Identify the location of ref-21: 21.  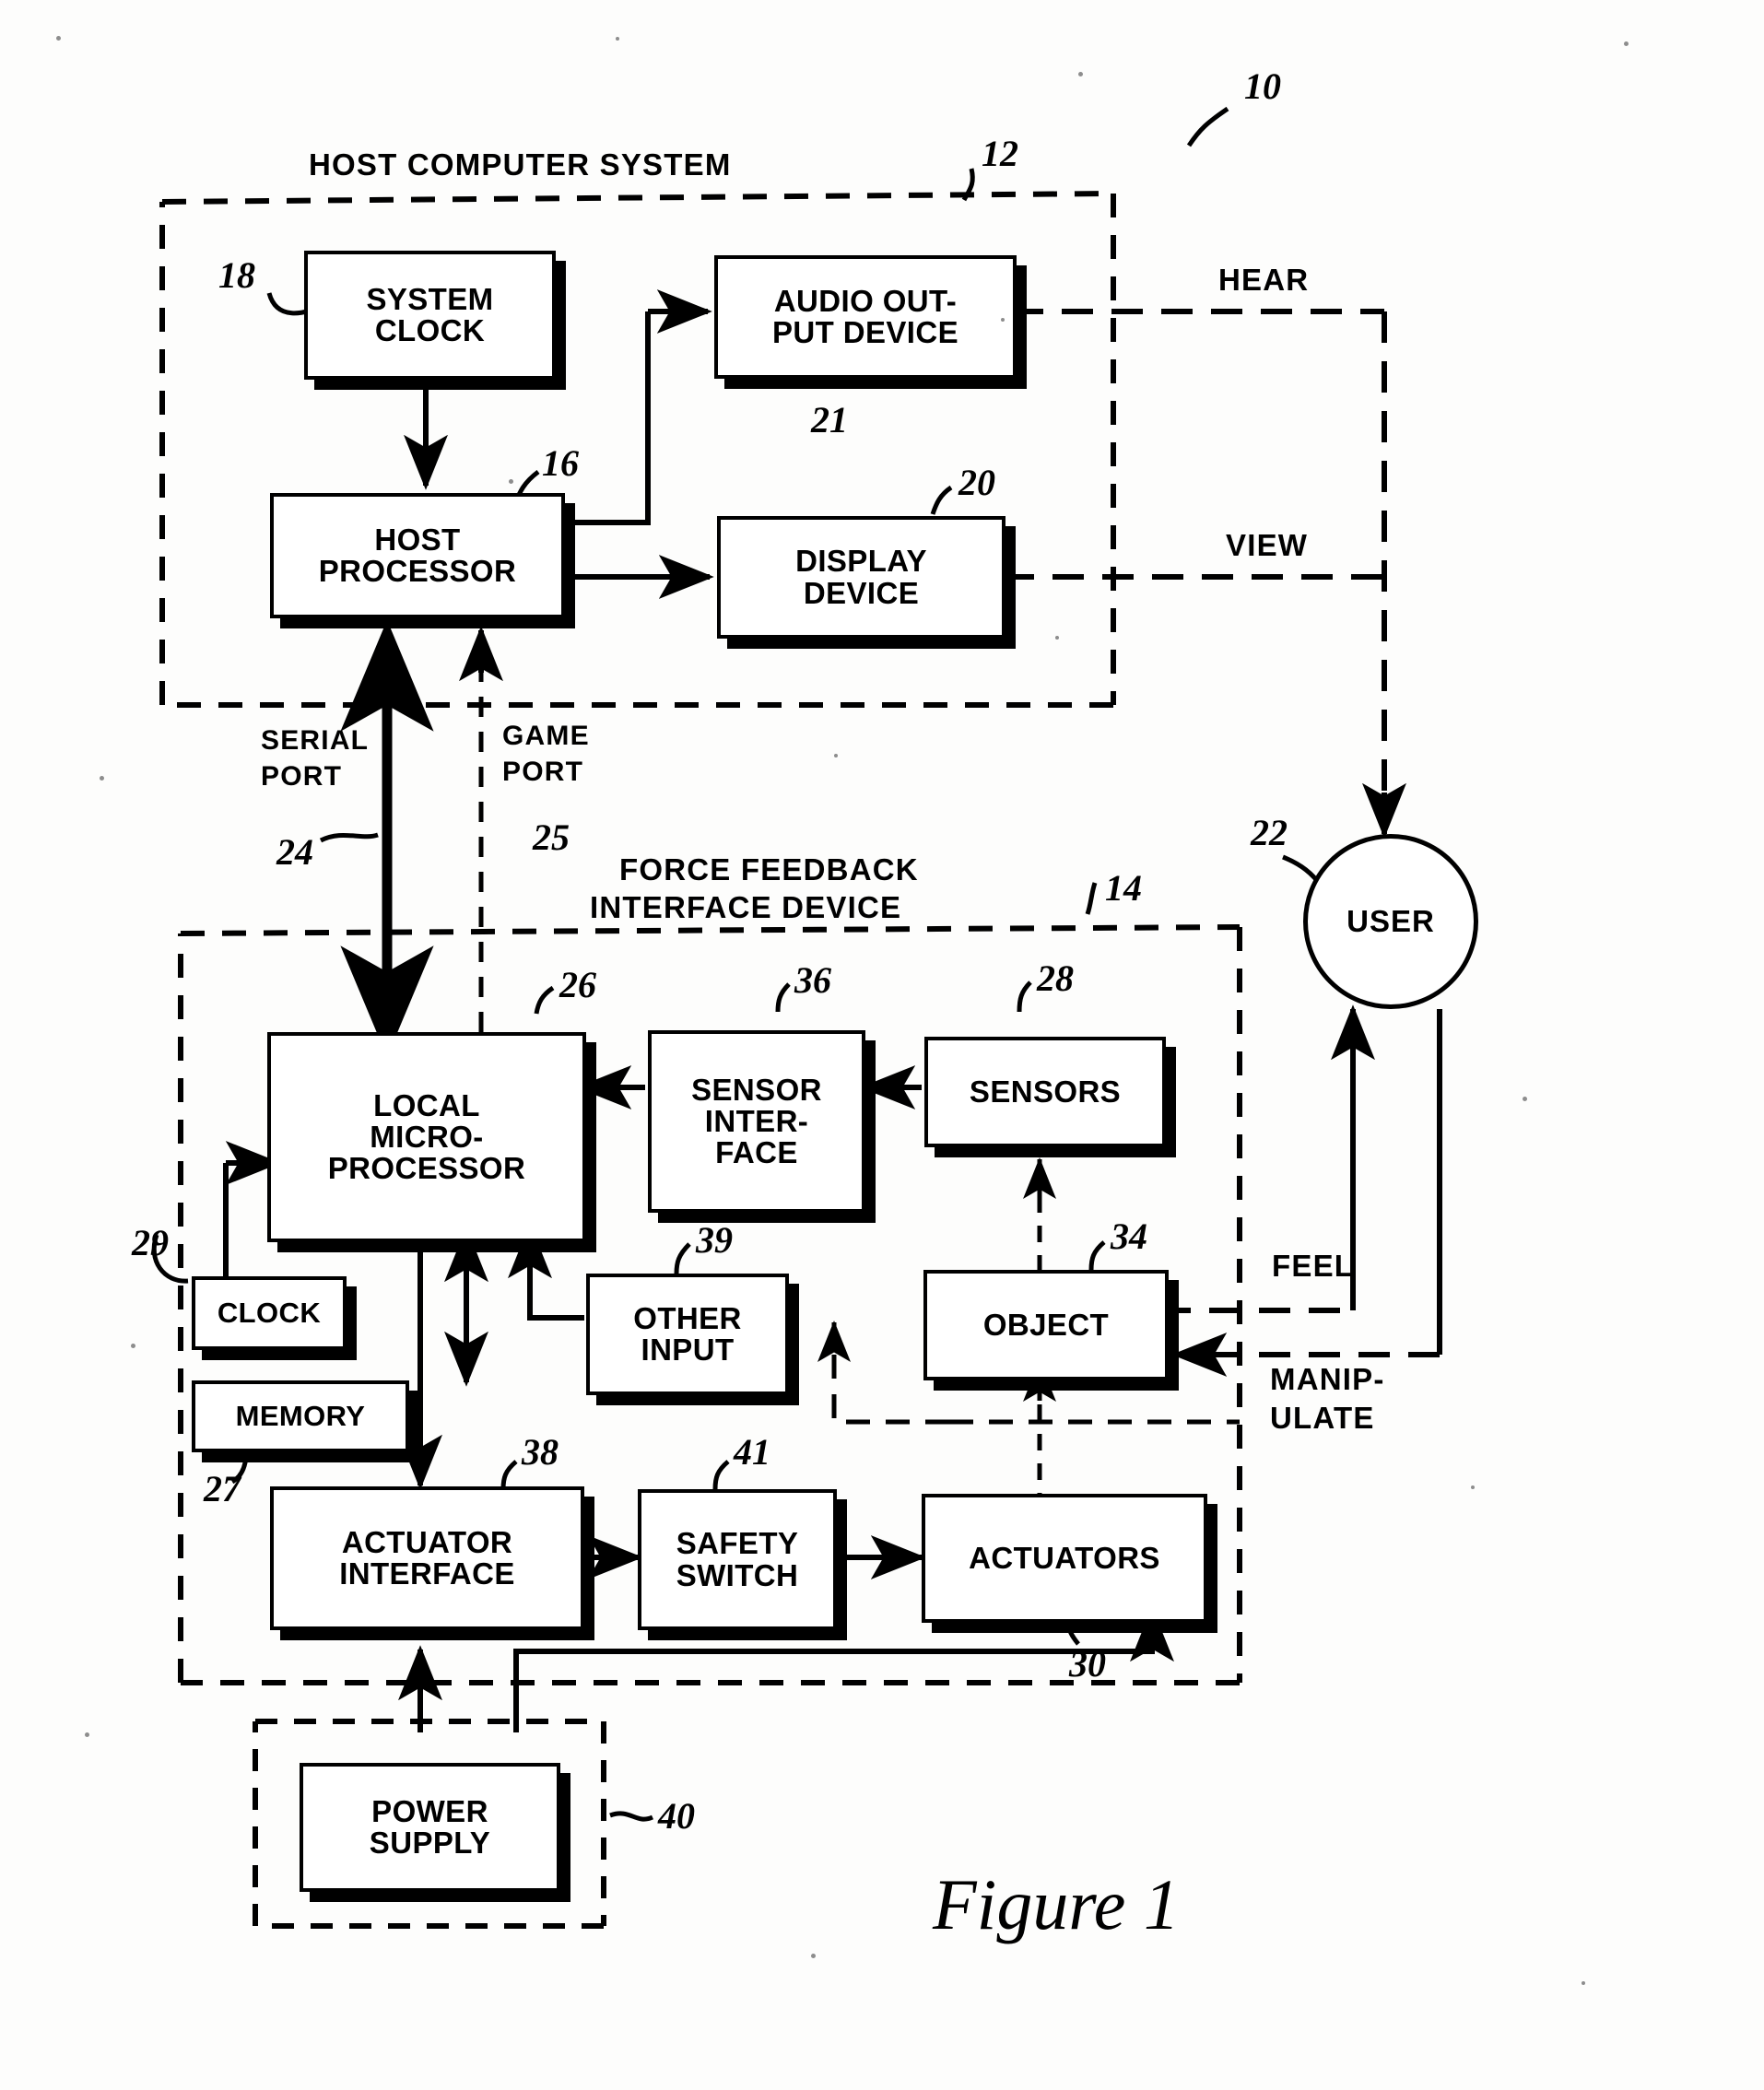
(829, 420).